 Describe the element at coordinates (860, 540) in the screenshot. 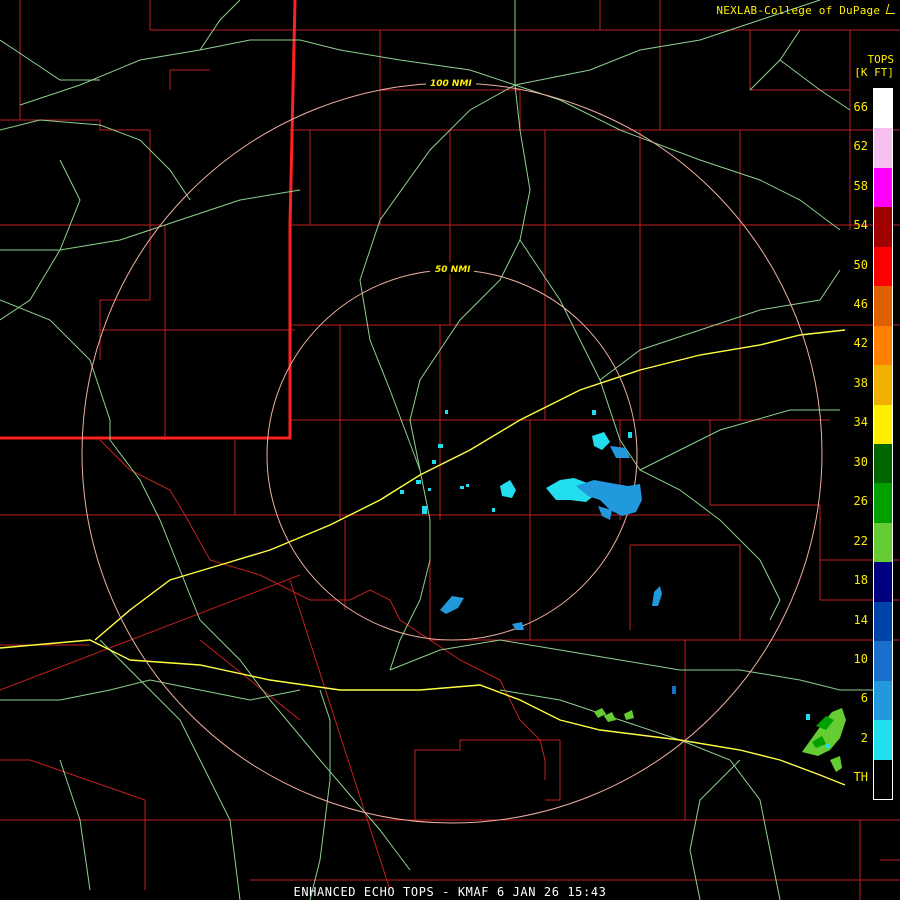

I see `legend-label: 22` at that location.